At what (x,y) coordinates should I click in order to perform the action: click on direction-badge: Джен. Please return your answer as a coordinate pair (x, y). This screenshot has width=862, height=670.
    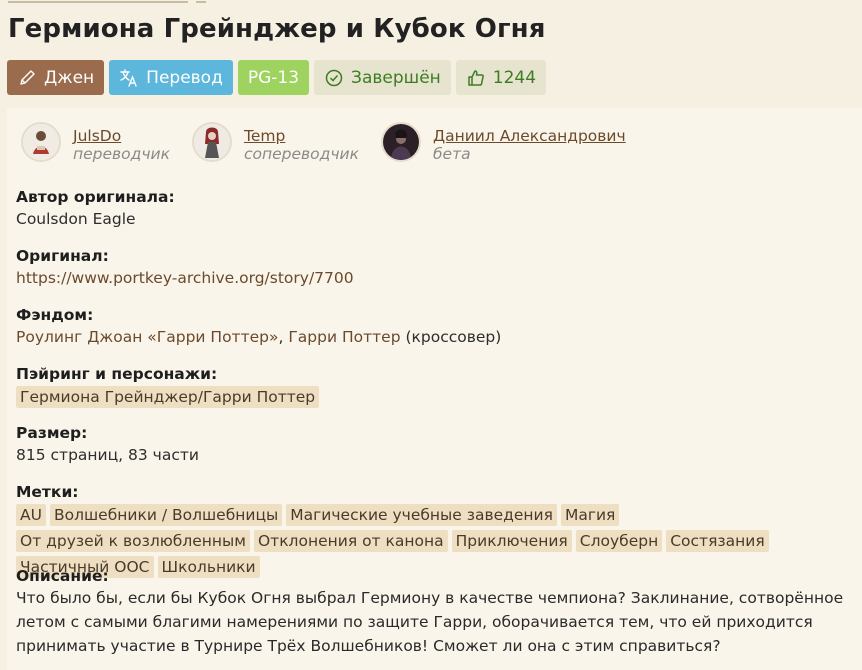
    Looking at the image, I should click on (56, 77).